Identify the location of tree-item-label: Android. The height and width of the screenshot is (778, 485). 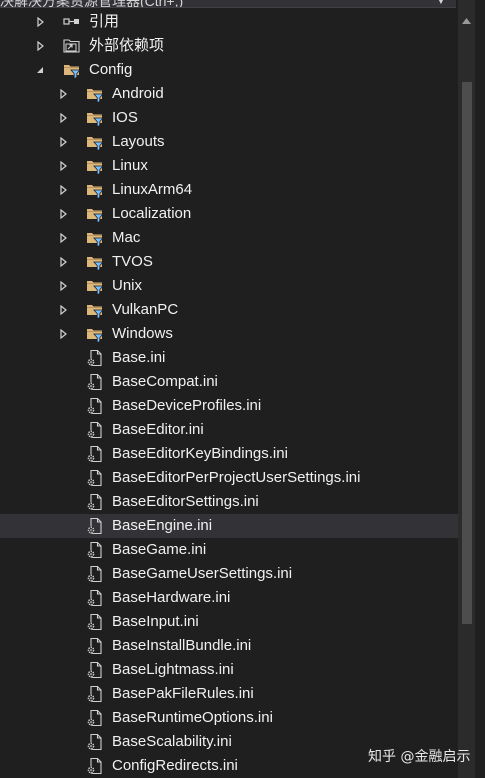
(138, 93).